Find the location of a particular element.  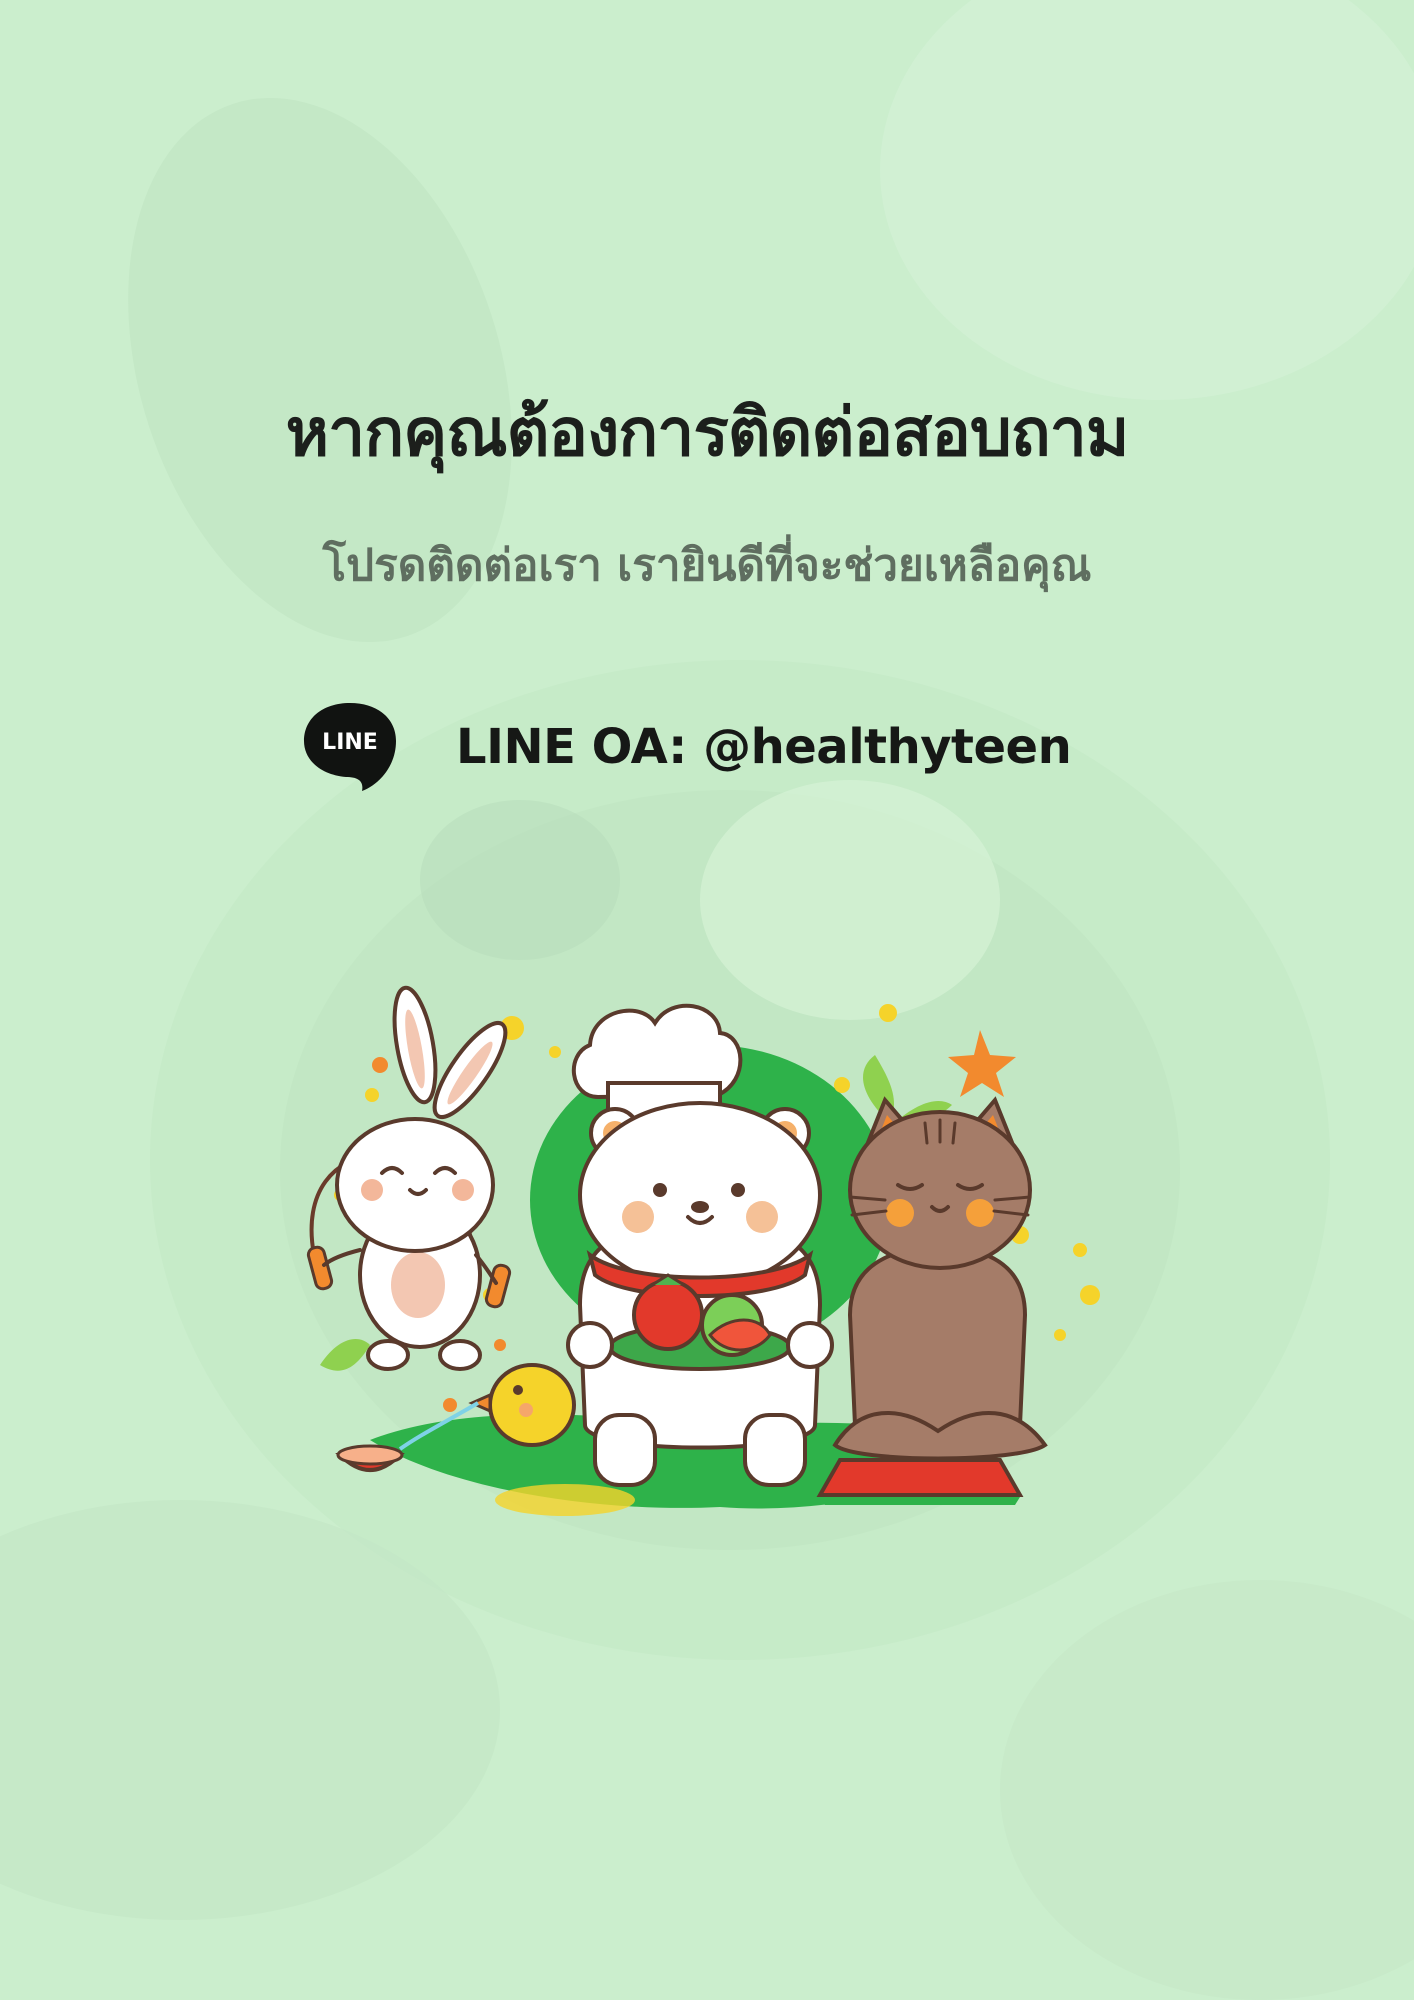

line-logo-text: LINE is located at coordinates (350, 742).